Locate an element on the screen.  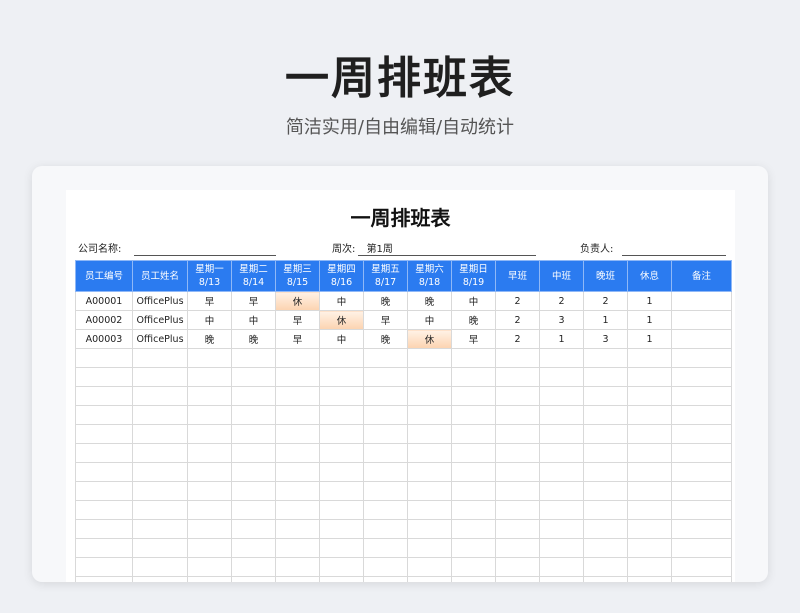
column-header: 星期日 8/19 is located at coordinates (473, 276).